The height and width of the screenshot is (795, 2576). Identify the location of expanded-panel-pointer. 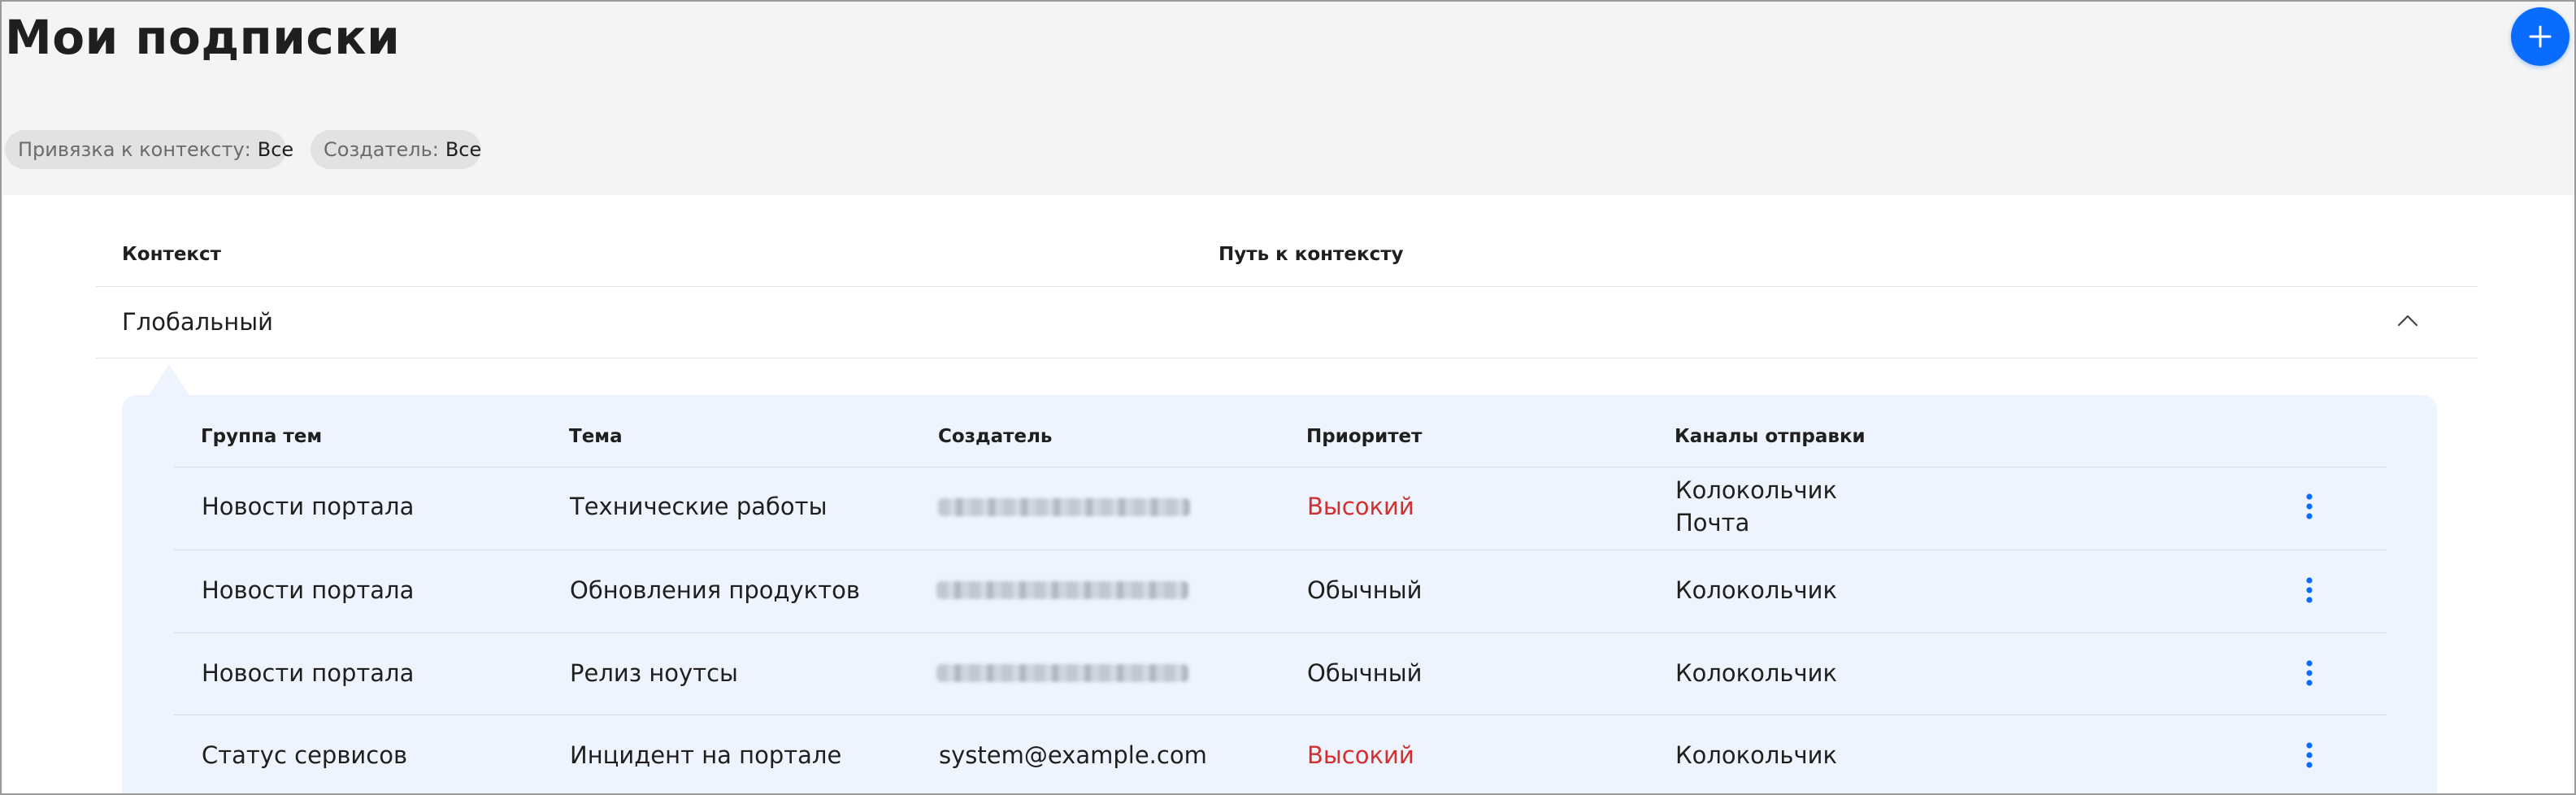
(169, 380).